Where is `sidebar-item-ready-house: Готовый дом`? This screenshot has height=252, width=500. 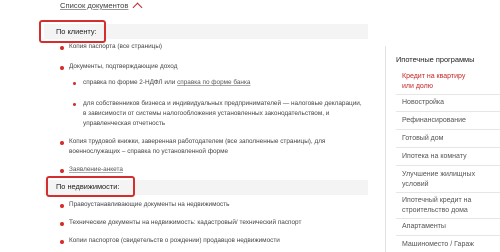
sidebar-item-ready-house: Готовый дом is located at coordinates (450, 139).